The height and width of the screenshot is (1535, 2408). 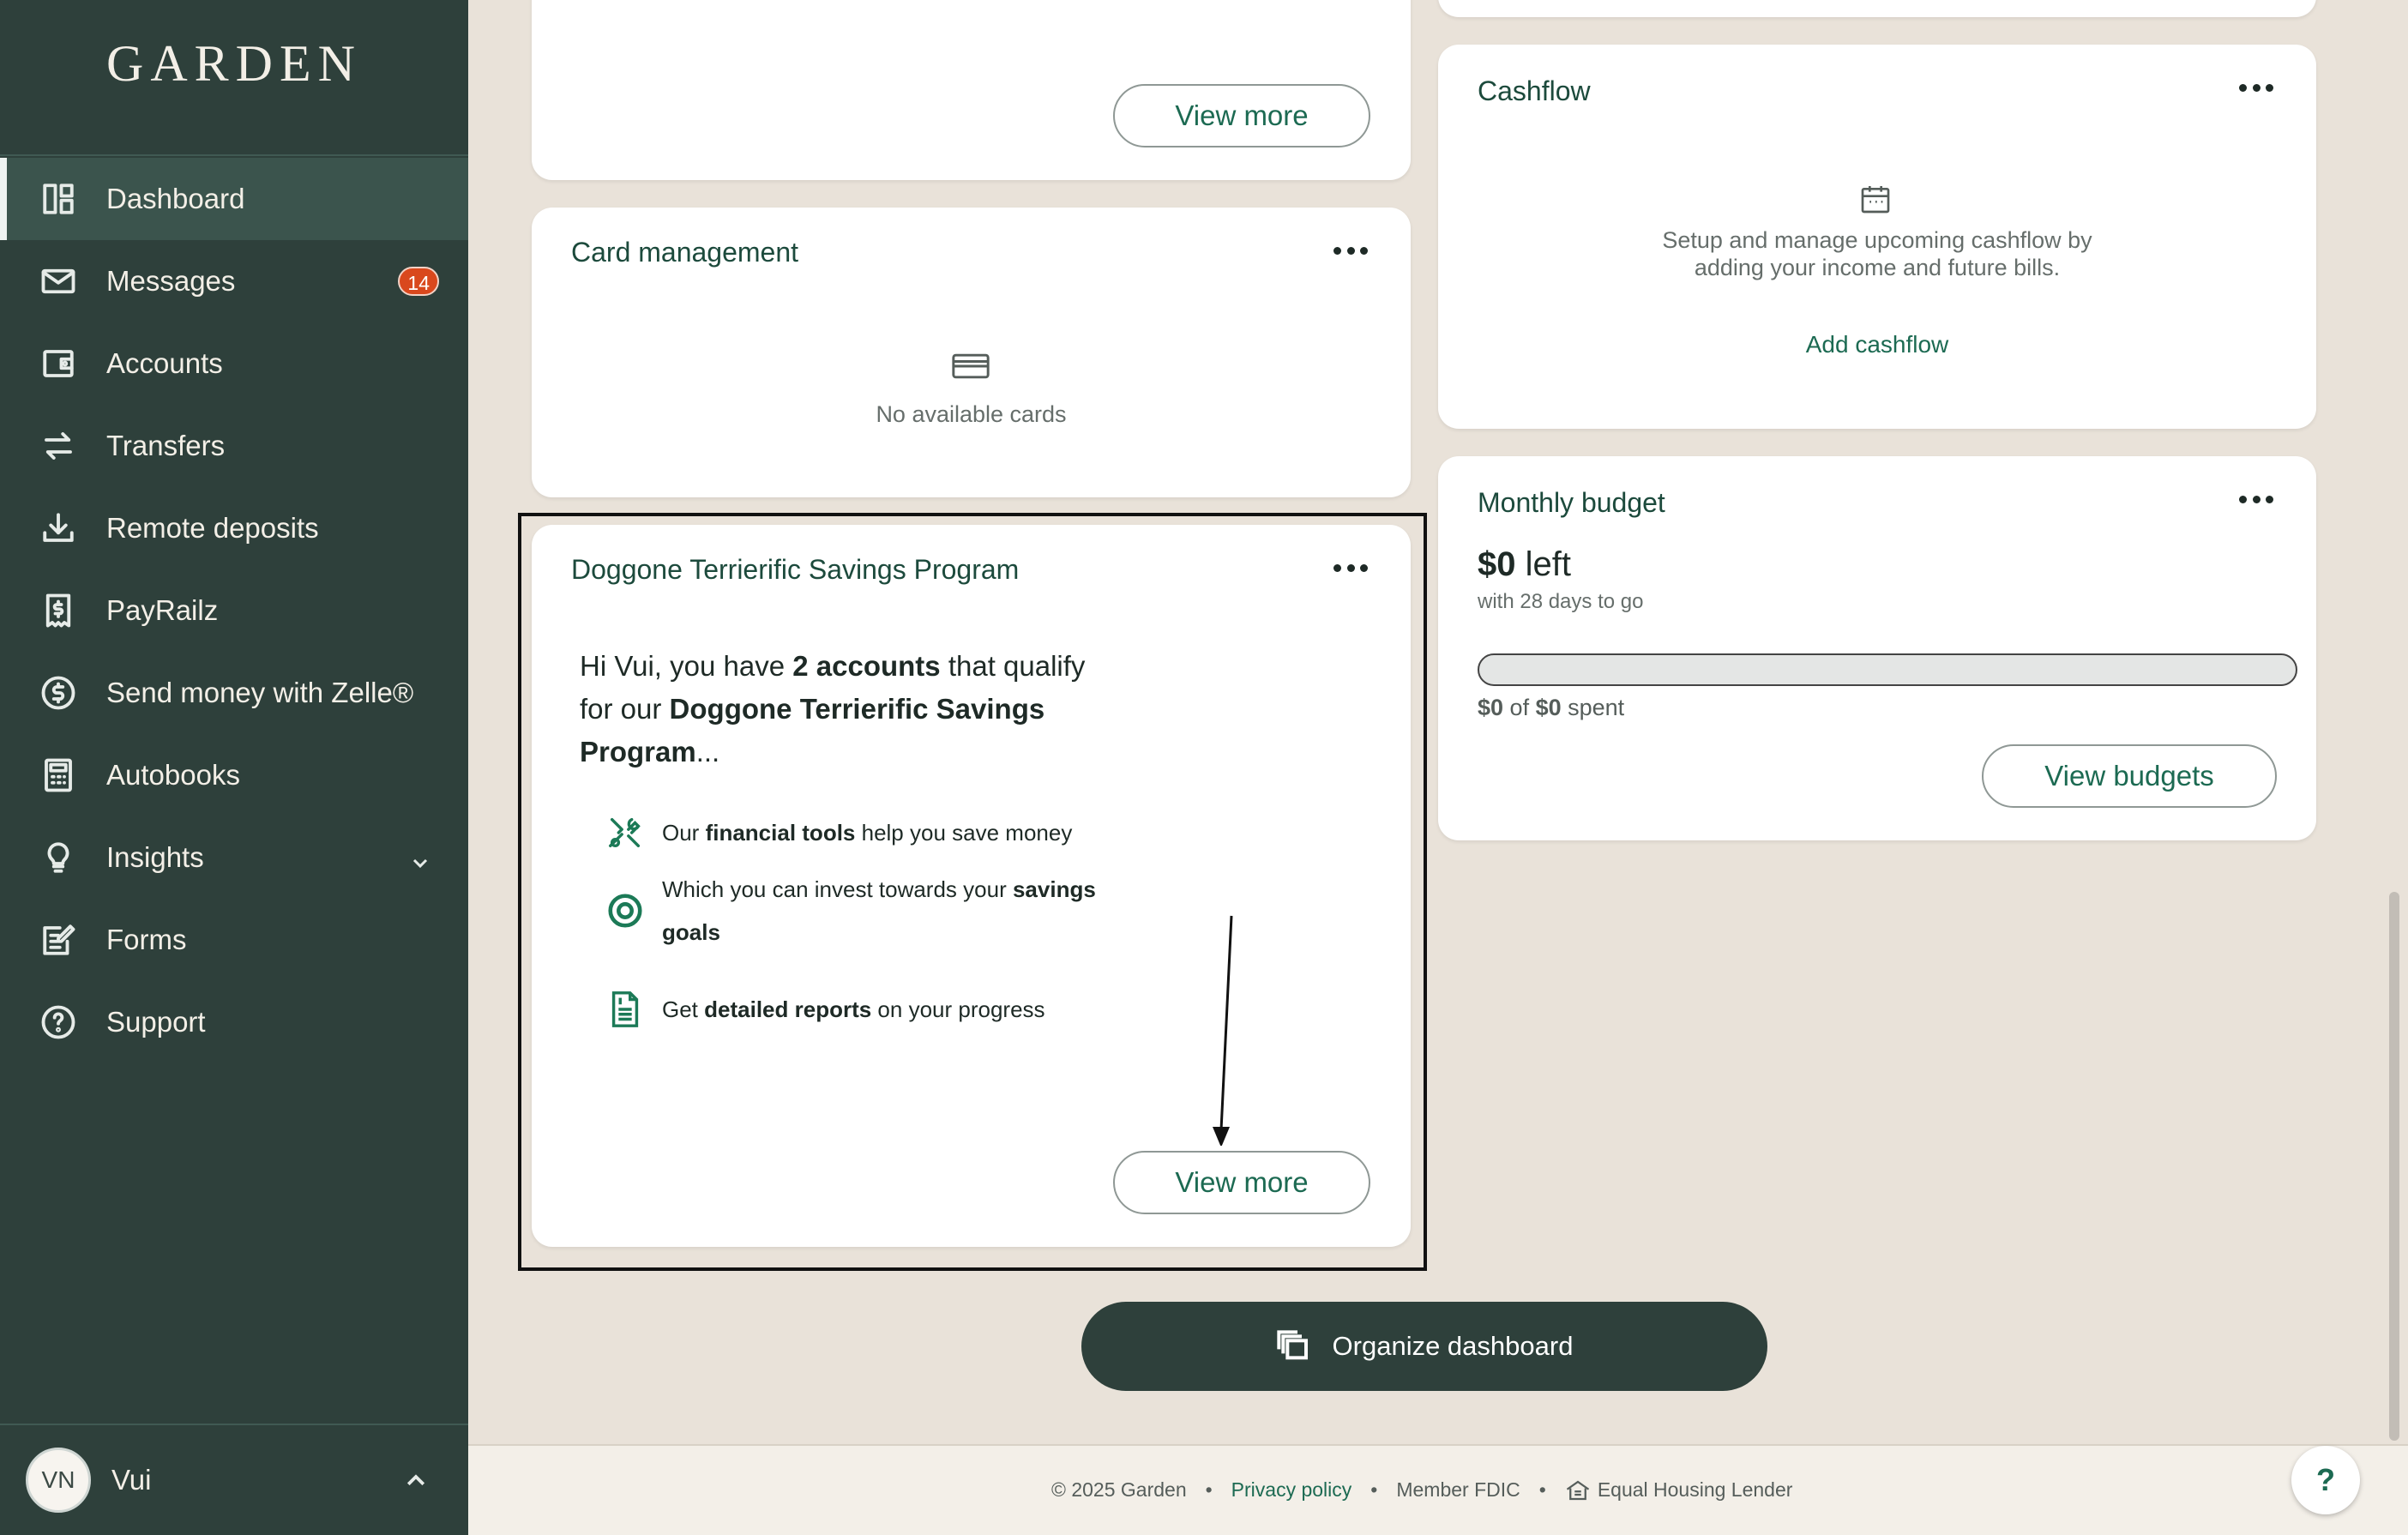 What do you see at coordinates (2129, 776) in the screenshot?
I see `view-budgets-button: View budgets` at bounding box center [2129, 776].